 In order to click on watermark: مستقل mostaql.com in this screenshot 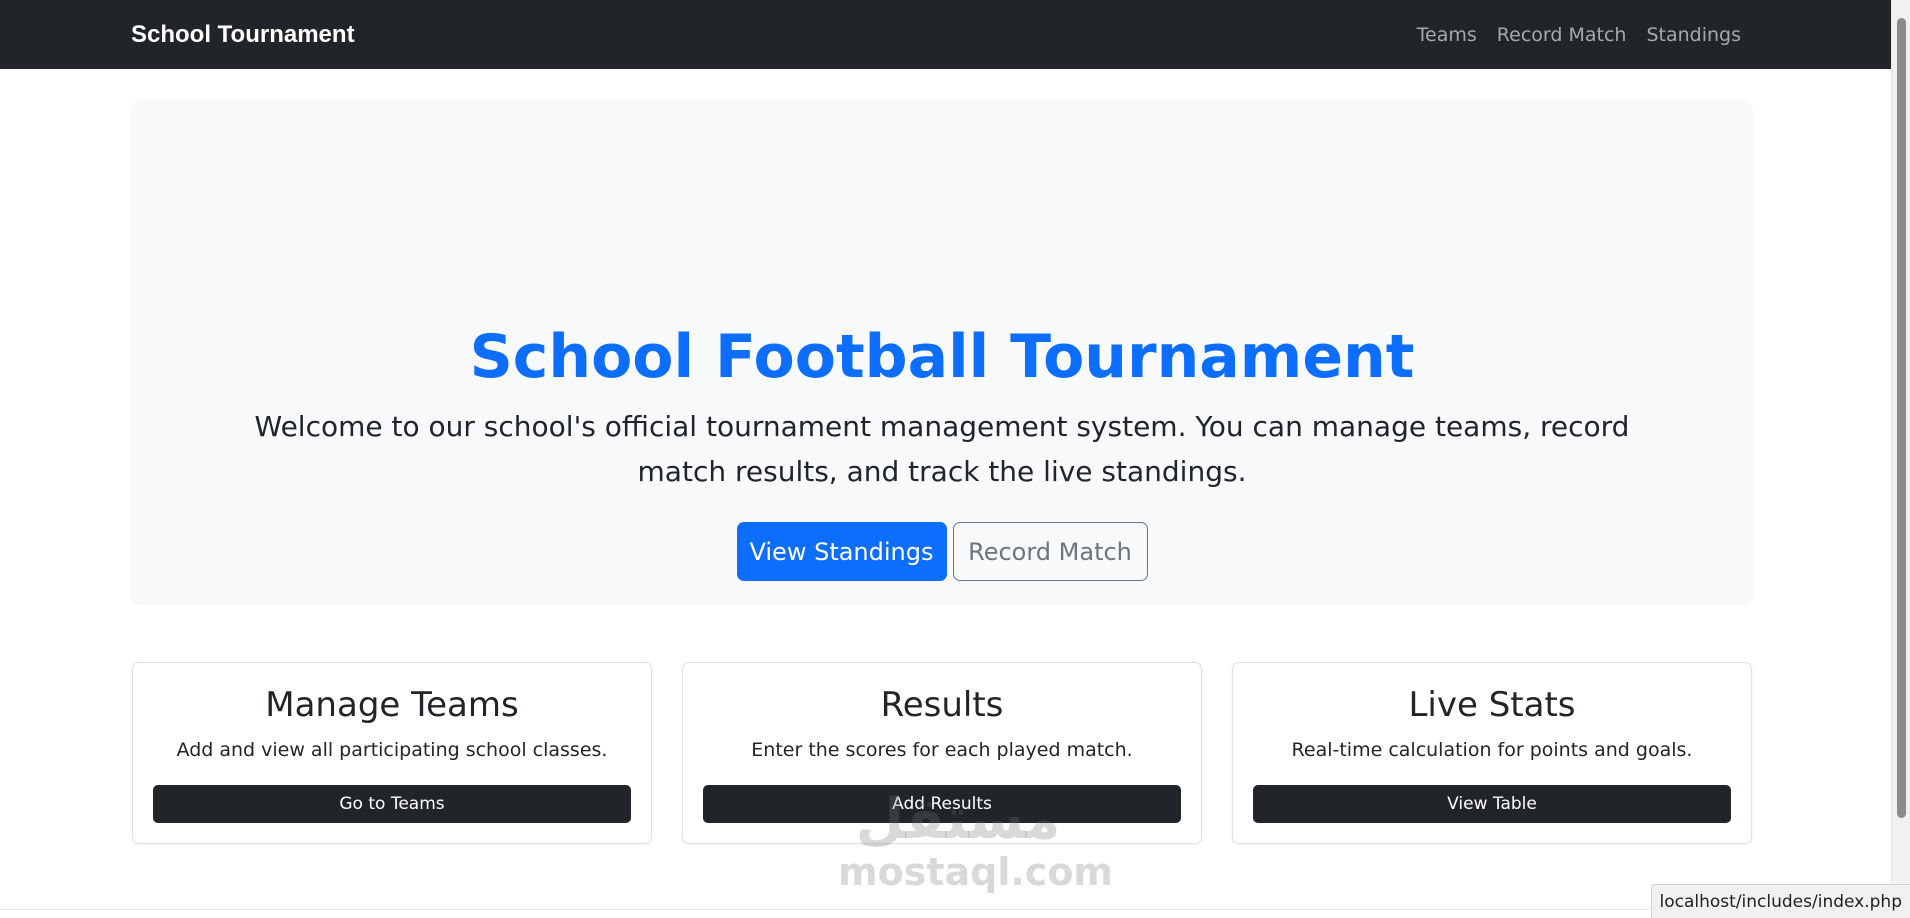, I will do `click(976, 843)`.